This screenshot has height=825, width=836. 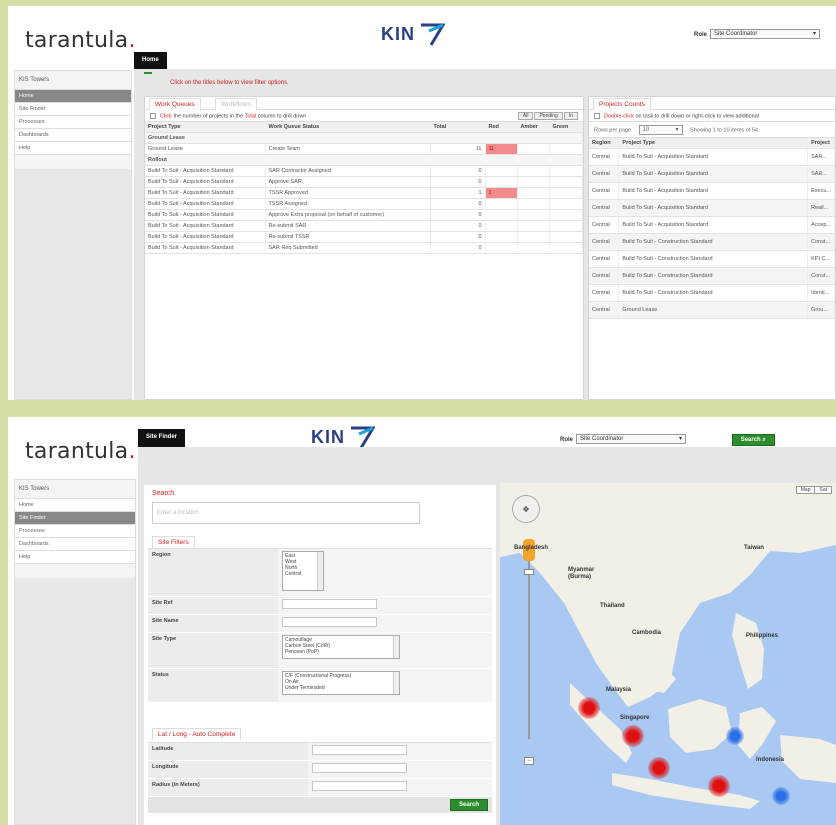 What do you see at coordinates (364, 160) in the screenshot?
I see `table-group-row: Rollout` at bounding box center [364, 160].